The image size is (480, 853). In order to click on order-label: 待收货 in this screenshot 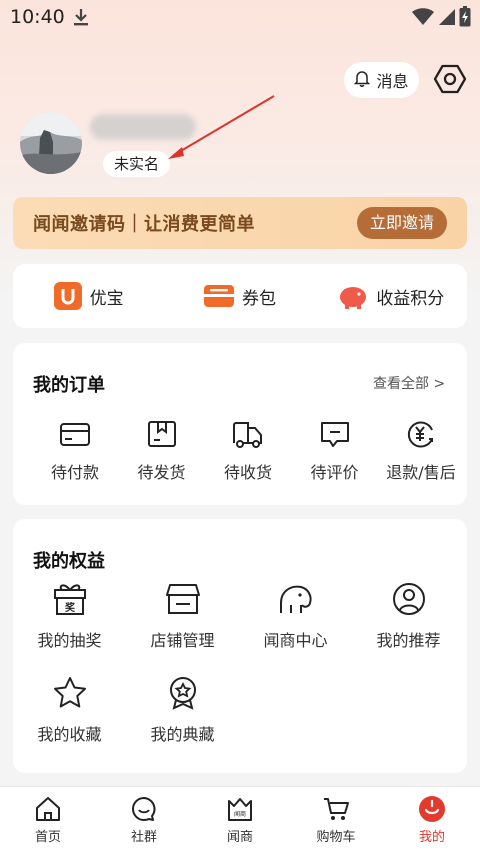, I will do `click(247, 472)`.